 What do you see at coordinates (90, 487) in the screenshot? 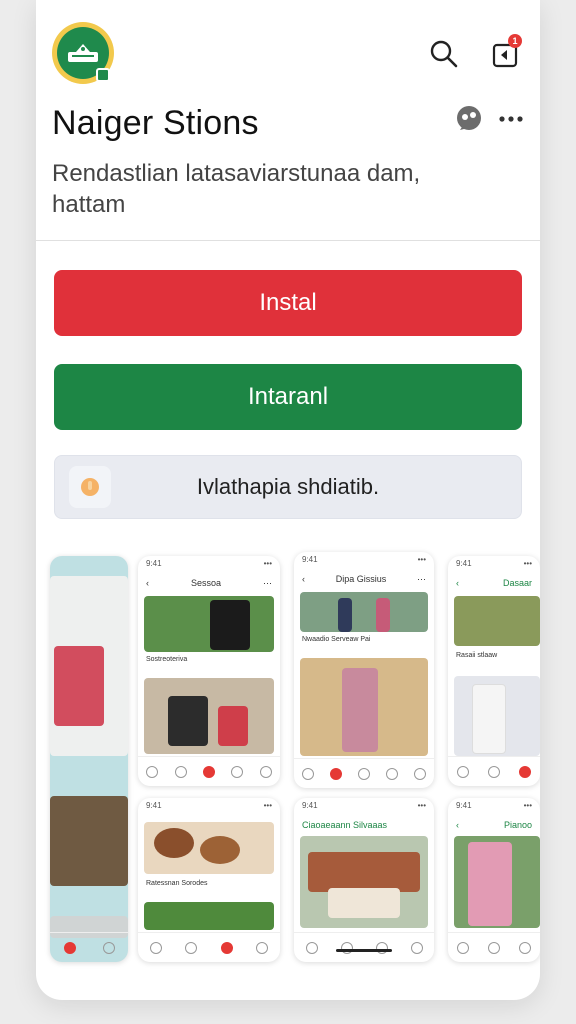
I see `hand-icon` at bounding box center [90, 487].